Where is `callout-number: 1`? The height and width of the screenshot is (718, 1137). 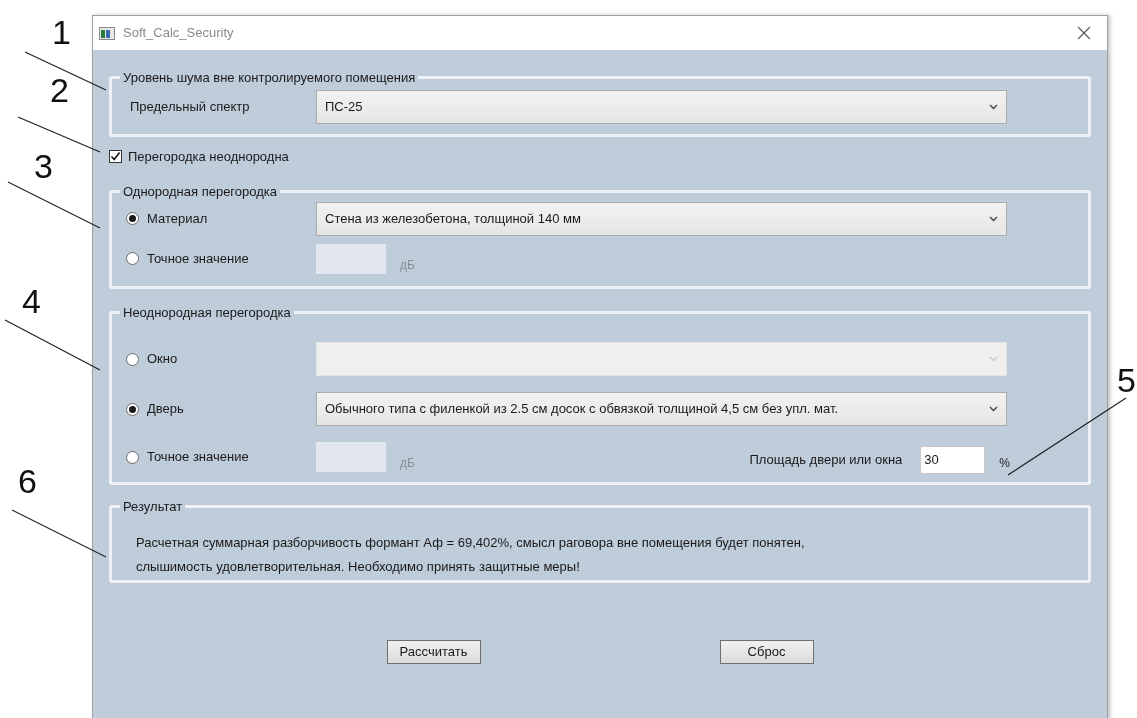 callout-number: 1 is located at coordinates (61, 32).